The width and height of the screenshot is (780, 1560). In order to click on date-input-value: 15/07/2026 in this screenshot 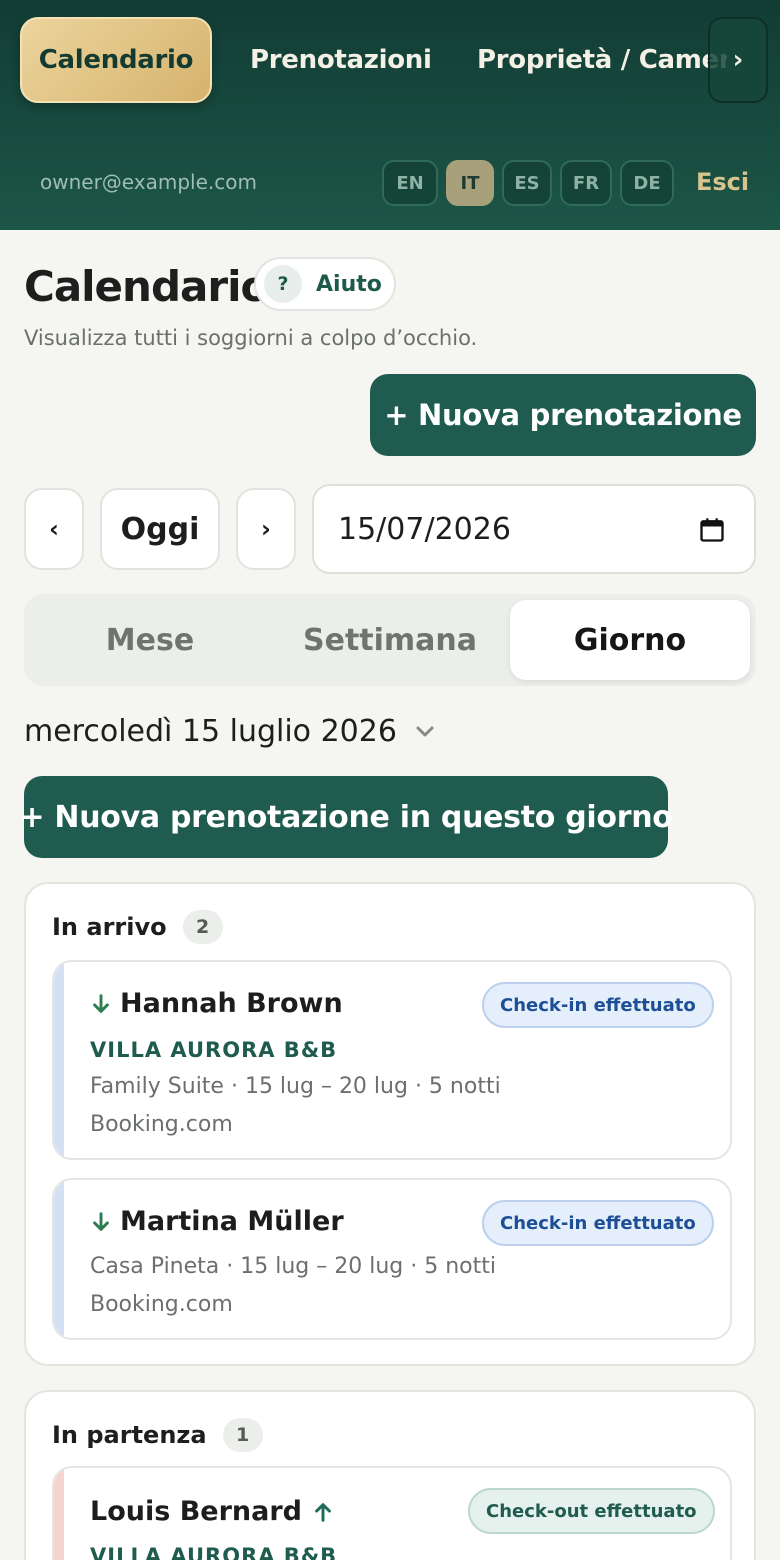, I will do `click(424, 529)`.